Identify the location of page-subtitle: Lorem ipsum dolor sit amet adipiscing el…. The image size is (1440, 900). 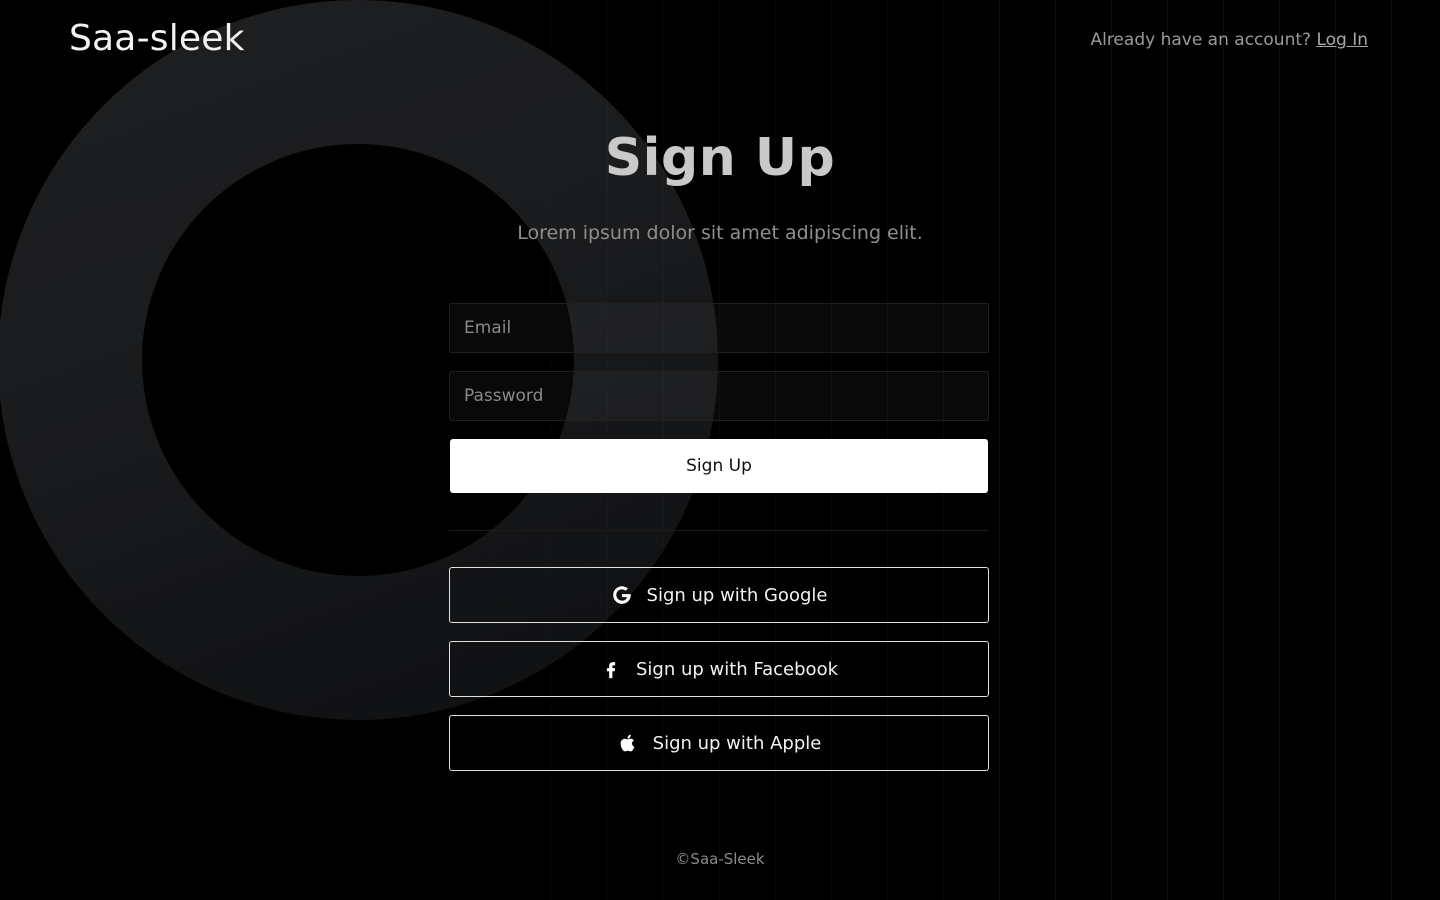
(720, 233).